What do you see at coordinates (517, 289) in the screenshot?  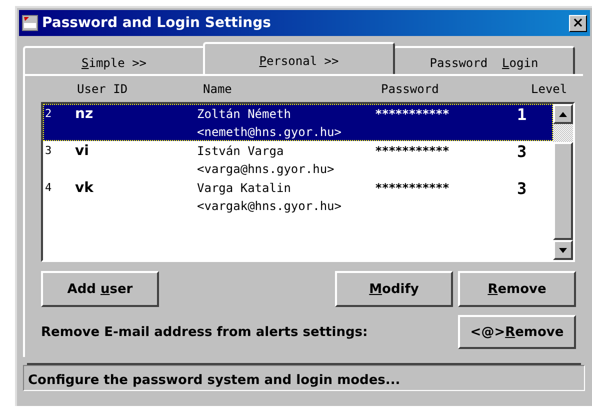 I see `remove-button: Remove` at bounding box center [517, 289].